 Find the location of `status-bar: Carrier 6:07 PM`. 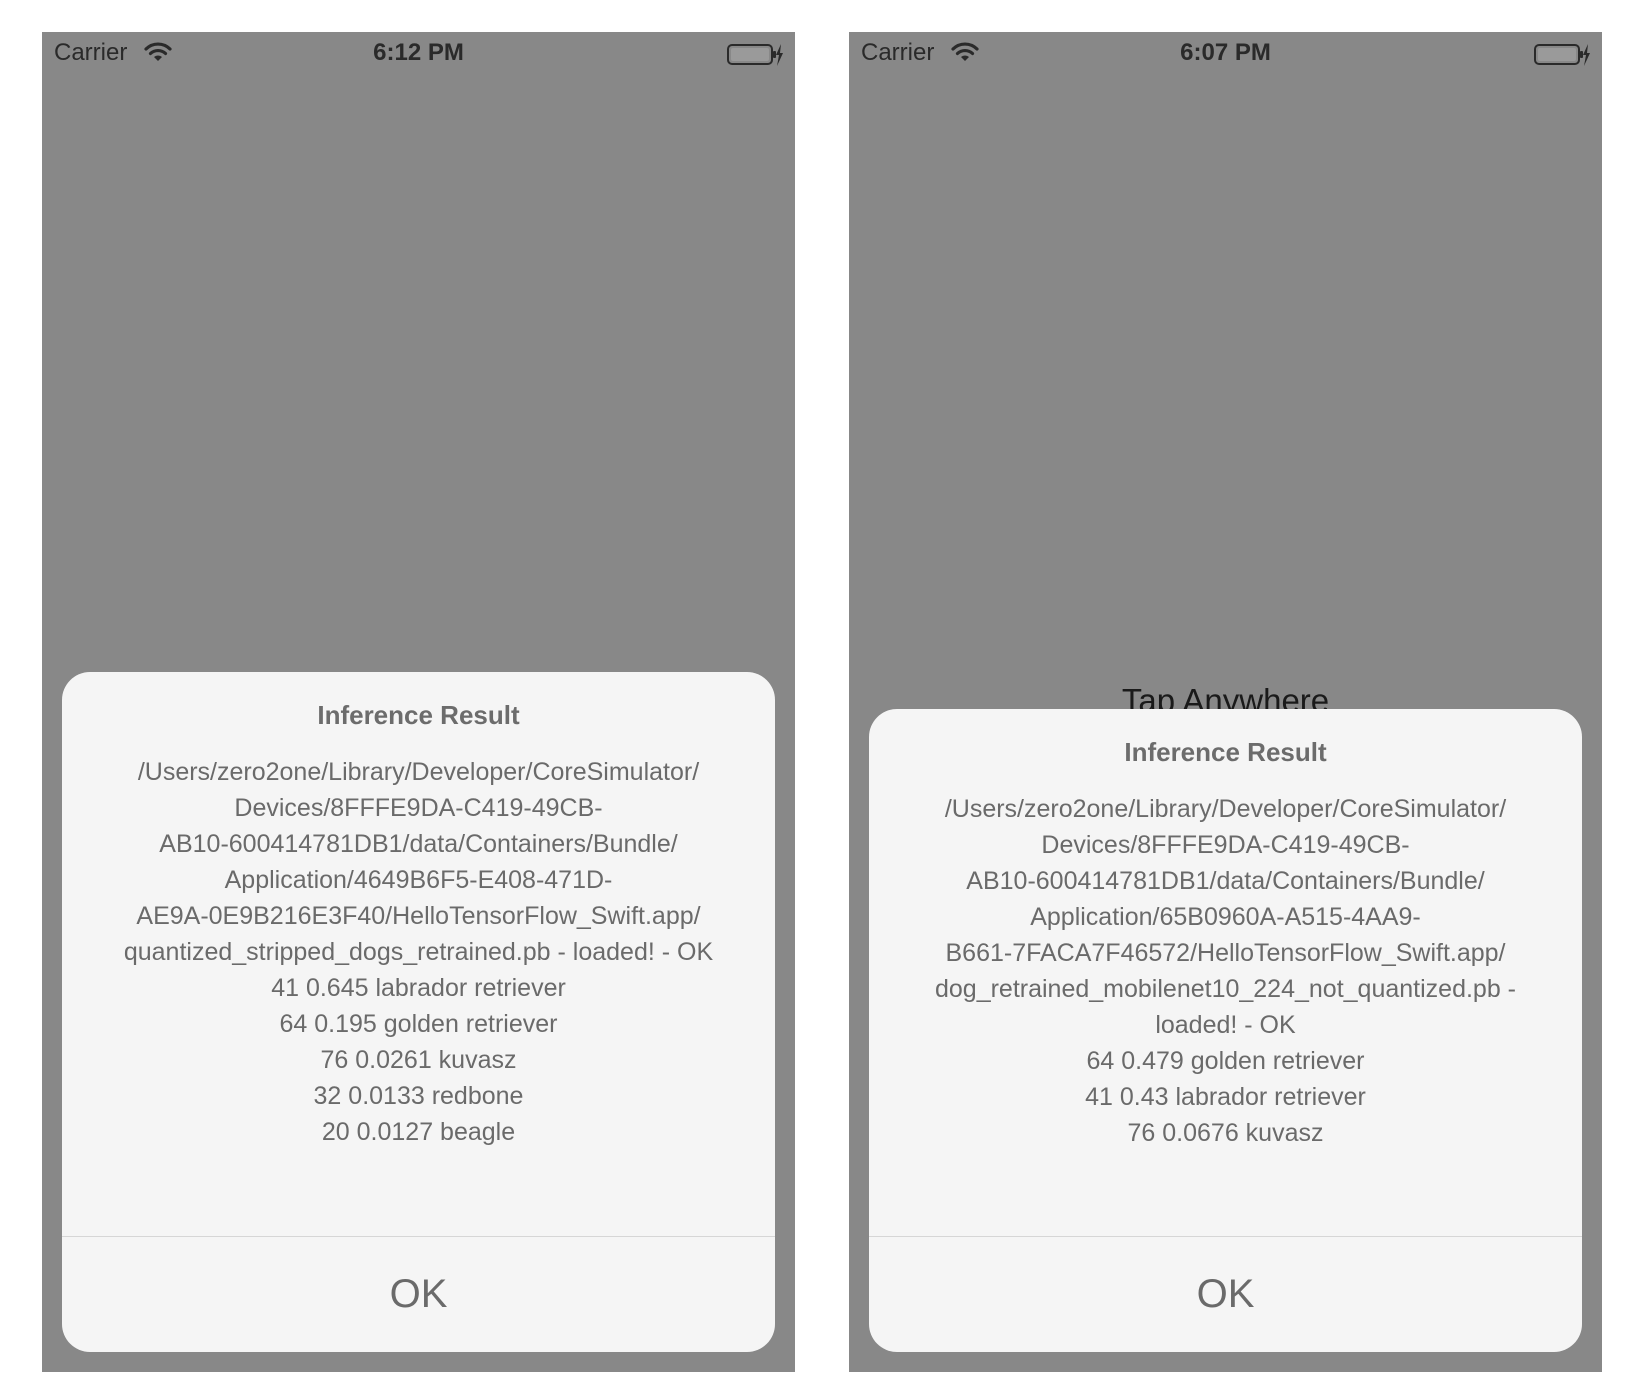

status-bar: Carrier 6:07 PM is located at coordinates (1225, 54).